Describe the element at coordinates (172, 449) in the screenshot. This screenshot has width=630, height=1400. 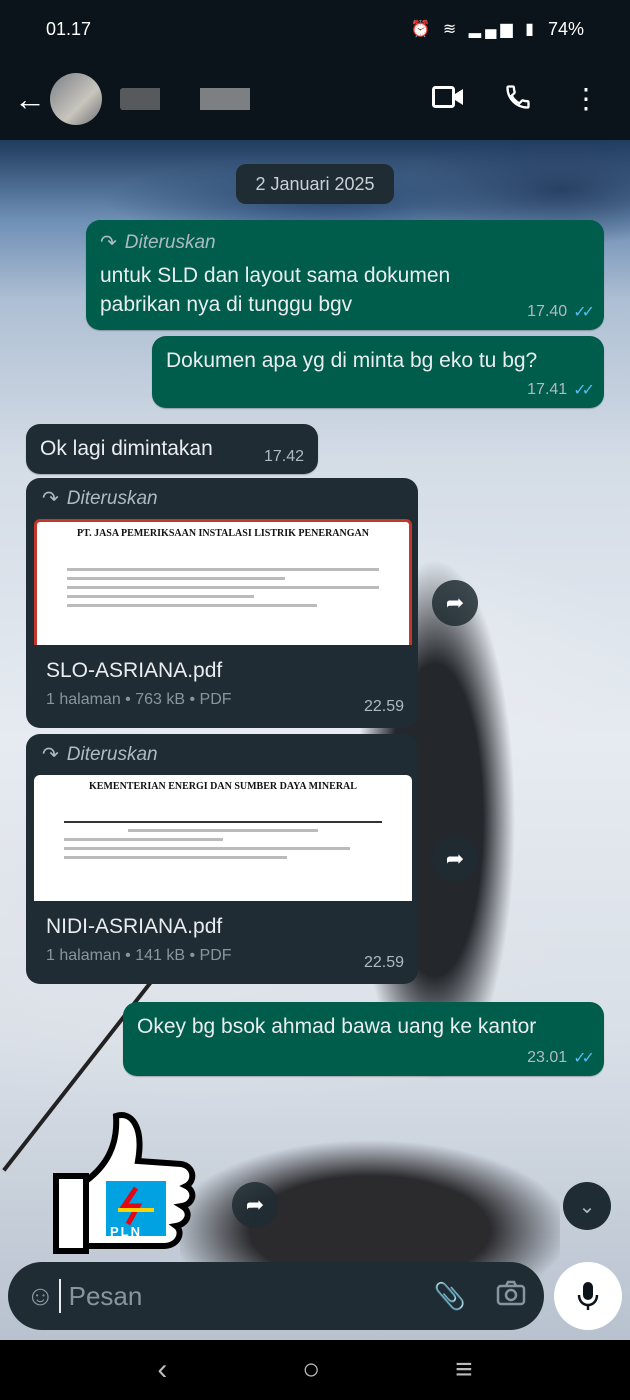
I see `message-bubble: Ok lagi dimintakan 17.42` at that location.